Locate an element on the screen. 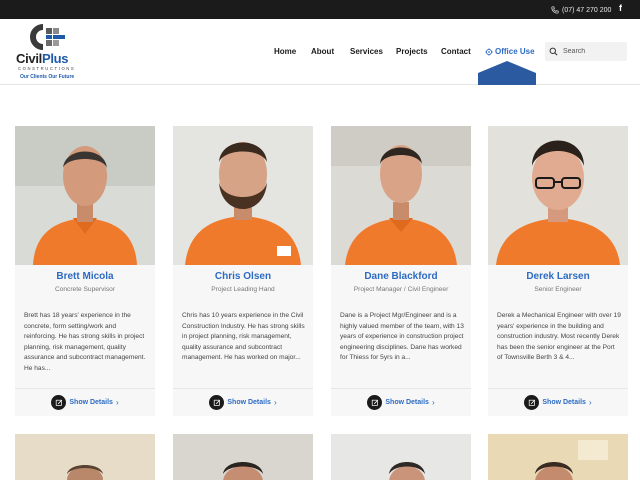 This screenshot has width=640, height=480. logo-mark-icon is located at coordinates (47, 37).